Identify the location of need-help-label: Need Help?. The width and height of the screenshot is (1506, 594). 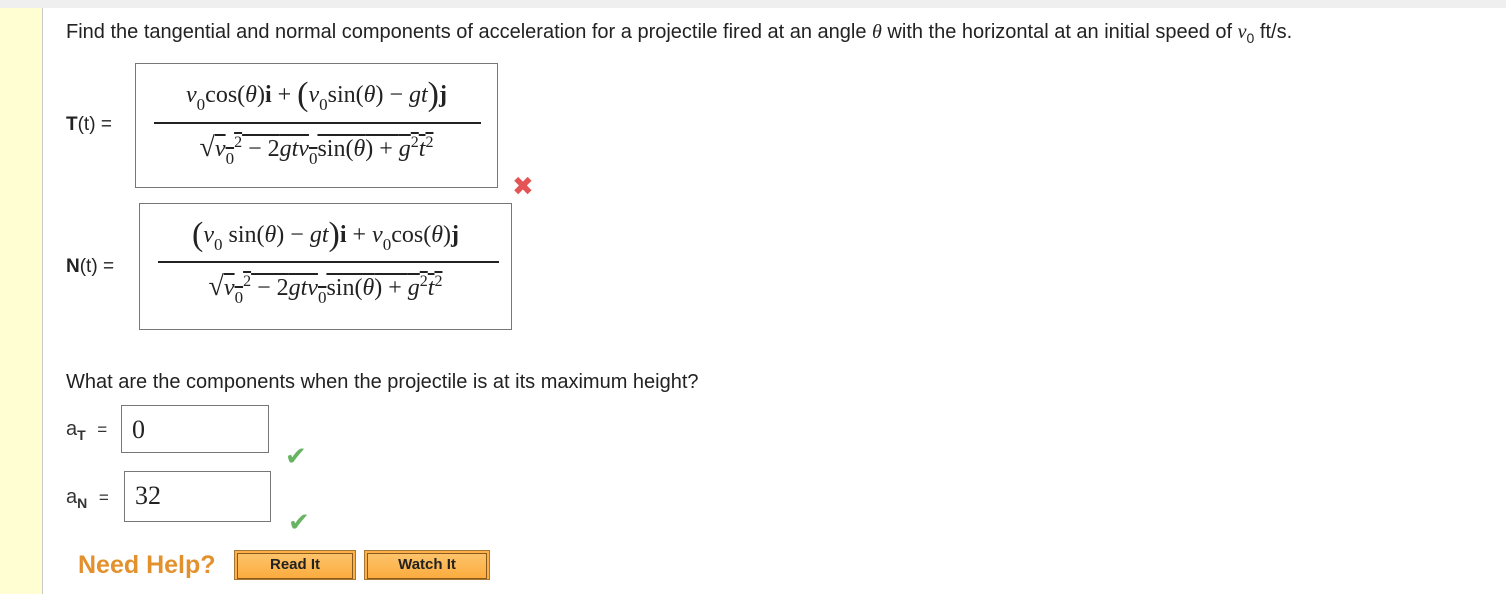
(147, 565).